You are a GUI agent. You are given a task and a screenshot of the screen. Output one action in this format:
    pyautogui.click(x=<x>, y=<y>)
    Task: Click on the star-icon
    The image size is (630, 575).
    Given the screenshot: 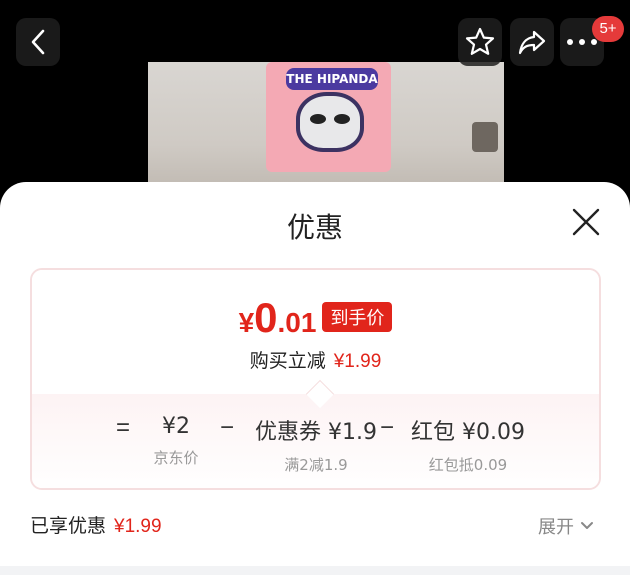 What is the action you would take?
    pyautogui.click(x=480, y=41)
    